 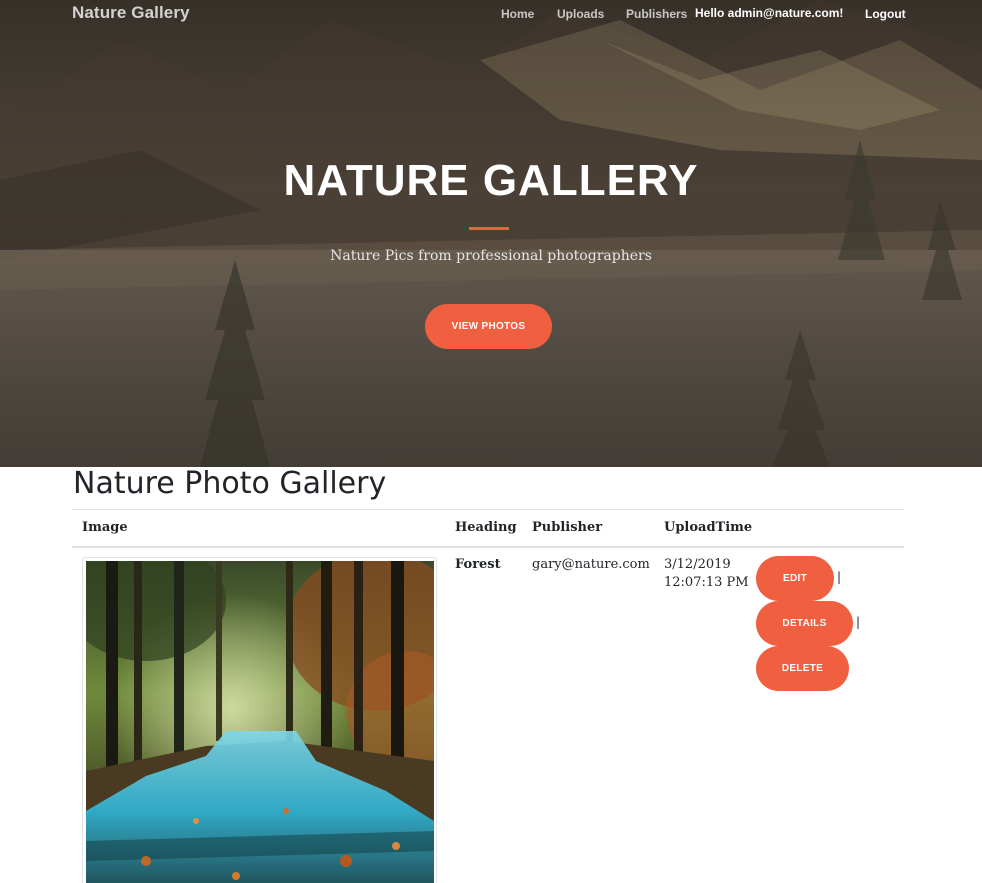 What do you see at coordinates (517, 14) in the screenshot?
I see `nav-link-home: Home` at bounding box center [517, 14].